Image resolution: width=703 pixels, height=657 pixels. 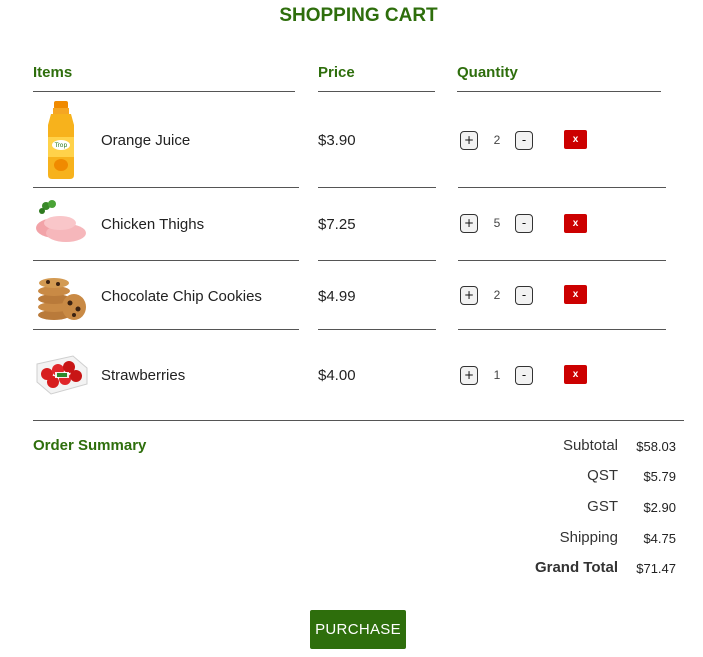 I want to click on quantity-column-header: Quantity, so click(x=487, y=72).